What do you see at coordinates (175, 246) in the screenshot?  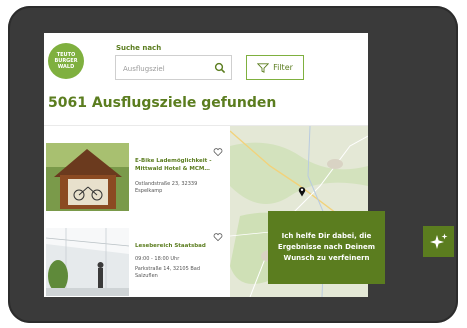 I see `card-title: Lesebereich Staatsbad` at bounding box center [175, 246].